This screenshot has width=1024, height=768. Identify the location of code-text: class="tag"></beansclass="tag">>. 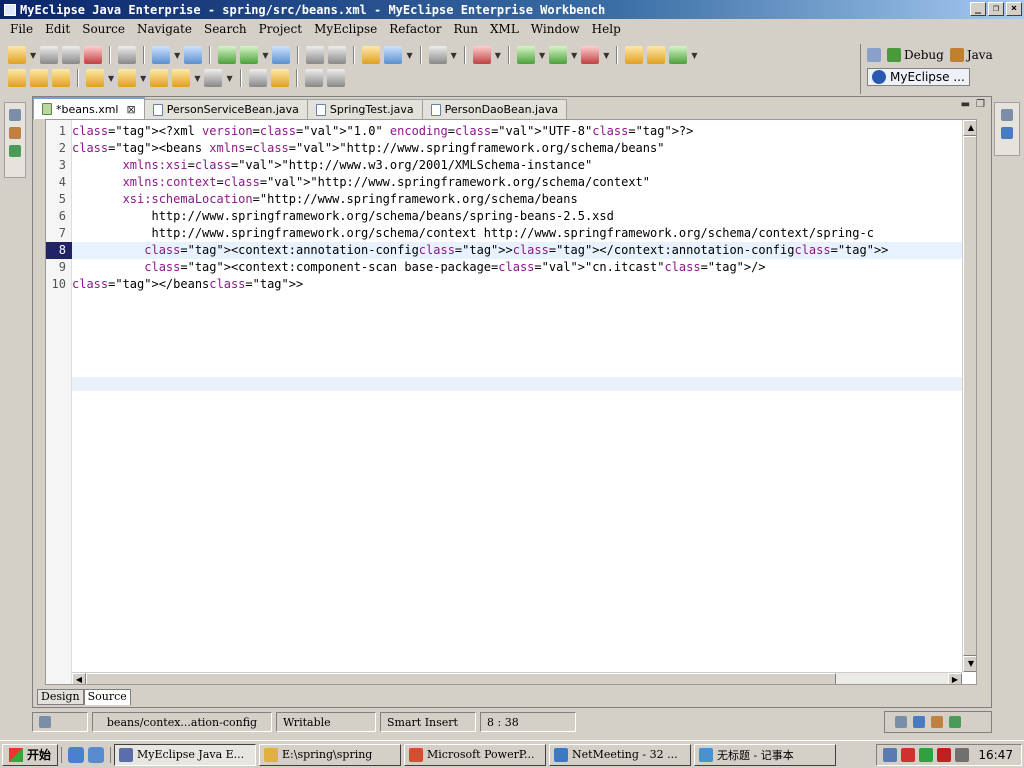
(187, 284).